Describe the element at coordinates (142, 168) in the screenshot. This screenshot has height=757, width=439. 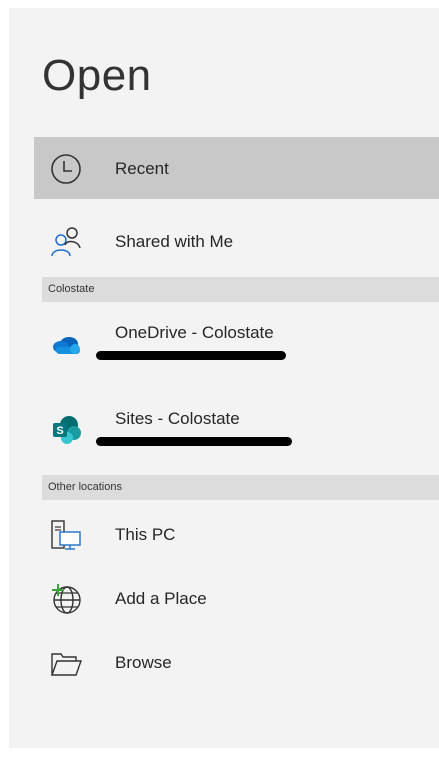
I see `nav-item-recent-label: Recent` at that location.